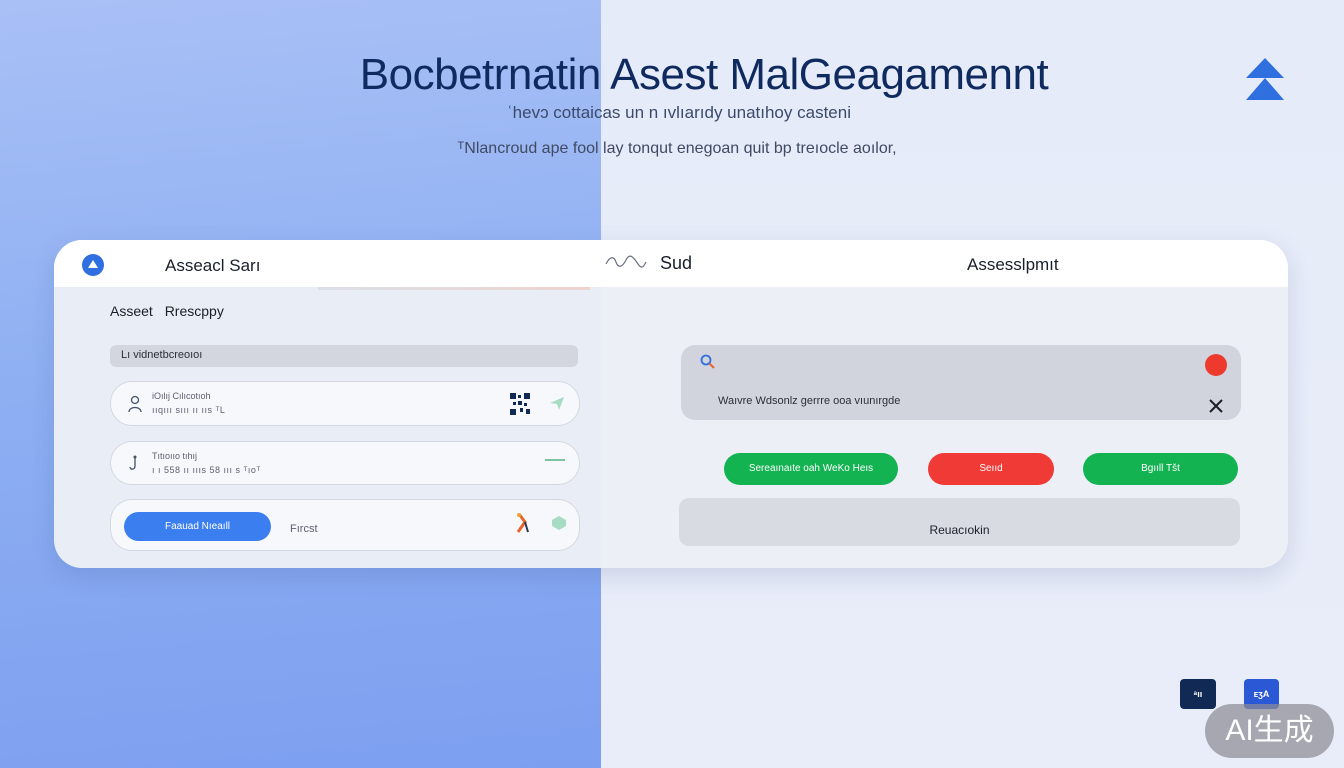 This screenshot has width=1344, height=768. I want to click on hexagon-icon, so click(559, 523).